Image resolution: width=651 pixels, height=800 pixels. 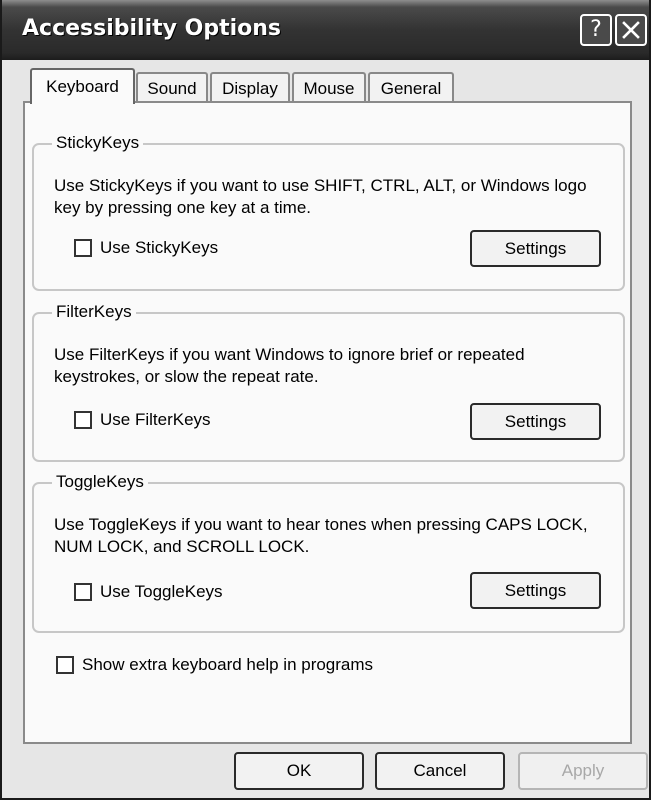 What do you see at coordinates (440, 771) in the screenshot?
I see `cancel-button: Cancel` at bounding box center [440, 771].